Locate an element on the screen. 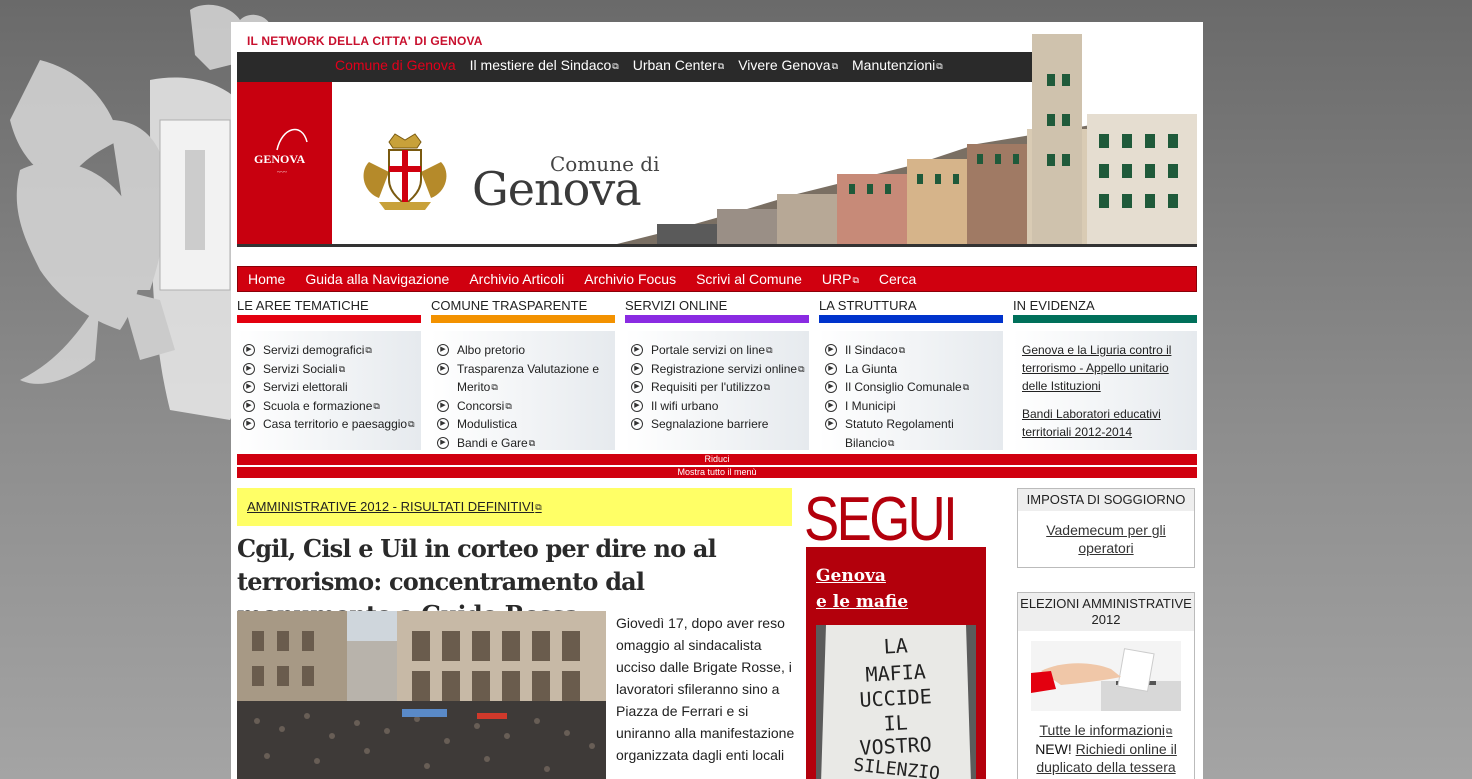 This screenshot has height=779, width=1472. top-link-sindaco: Il mestiere del Sindaco⧉ is located at coordinates (544, 65).